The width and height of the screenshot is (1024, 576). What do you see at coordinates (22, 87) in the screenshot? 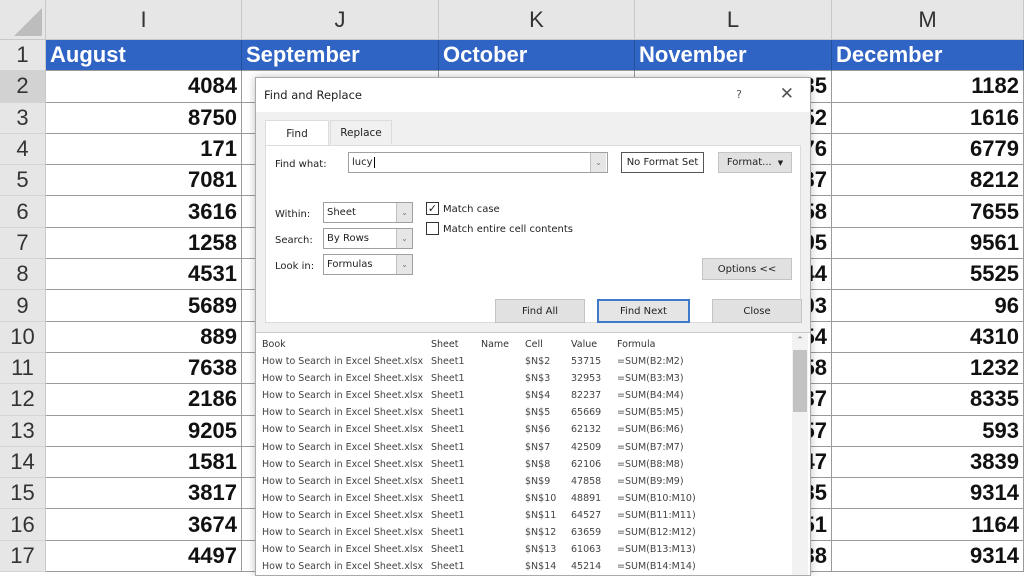
I see `row-header-2: 2` at bounding box center [22, 87].